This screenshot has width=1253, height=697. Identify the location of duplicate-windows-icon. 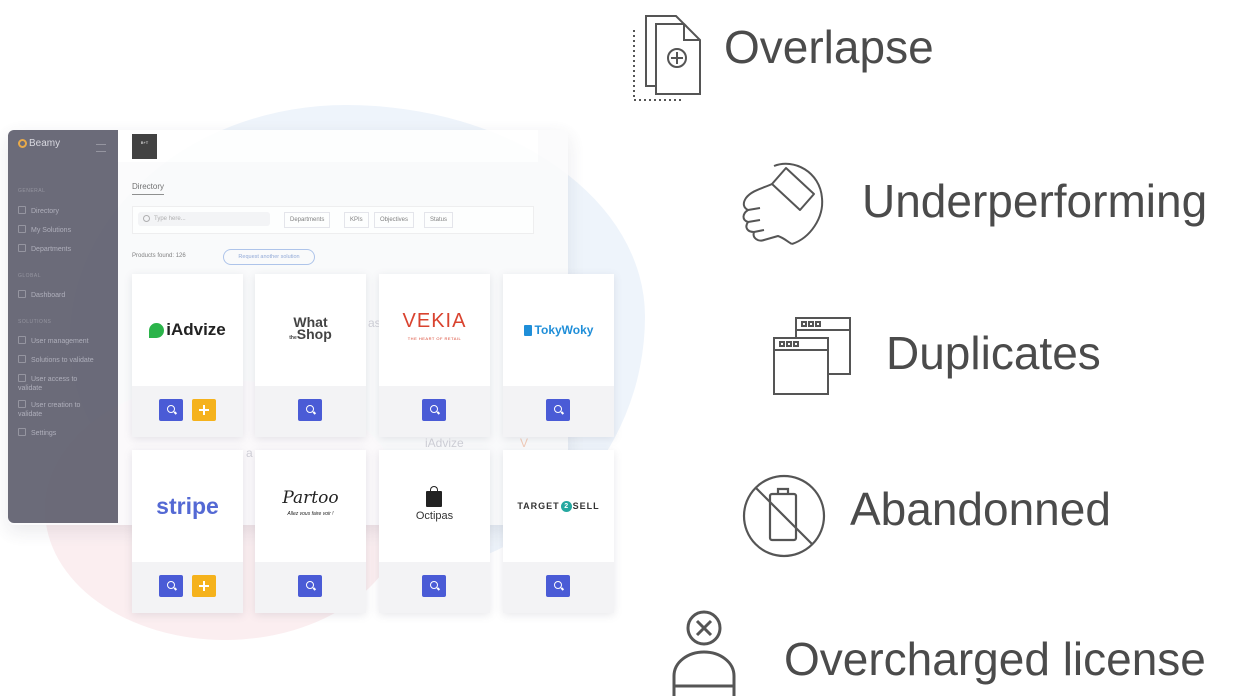
(812, 356).